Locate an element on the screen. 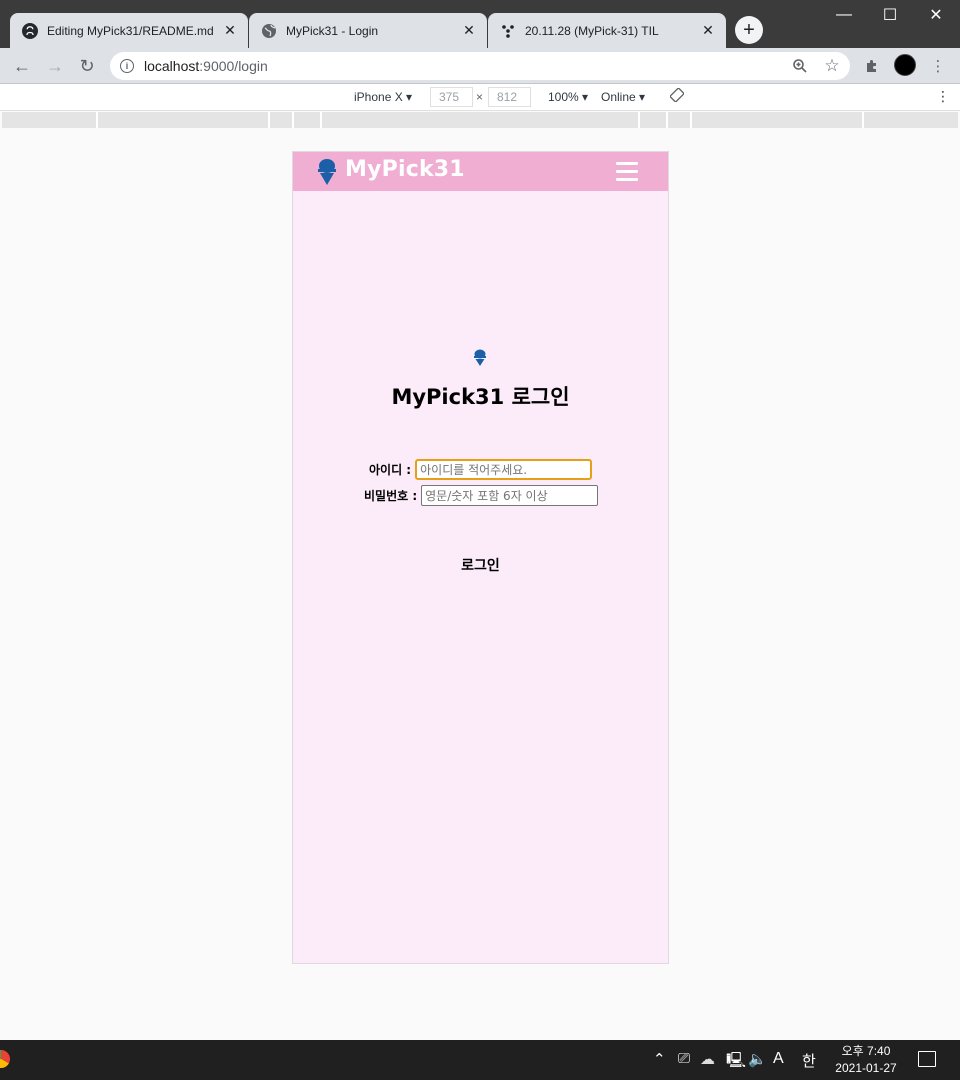 The width and height of the screenshot is (960, 1080). github-icon is located at coordinates (30, 30).